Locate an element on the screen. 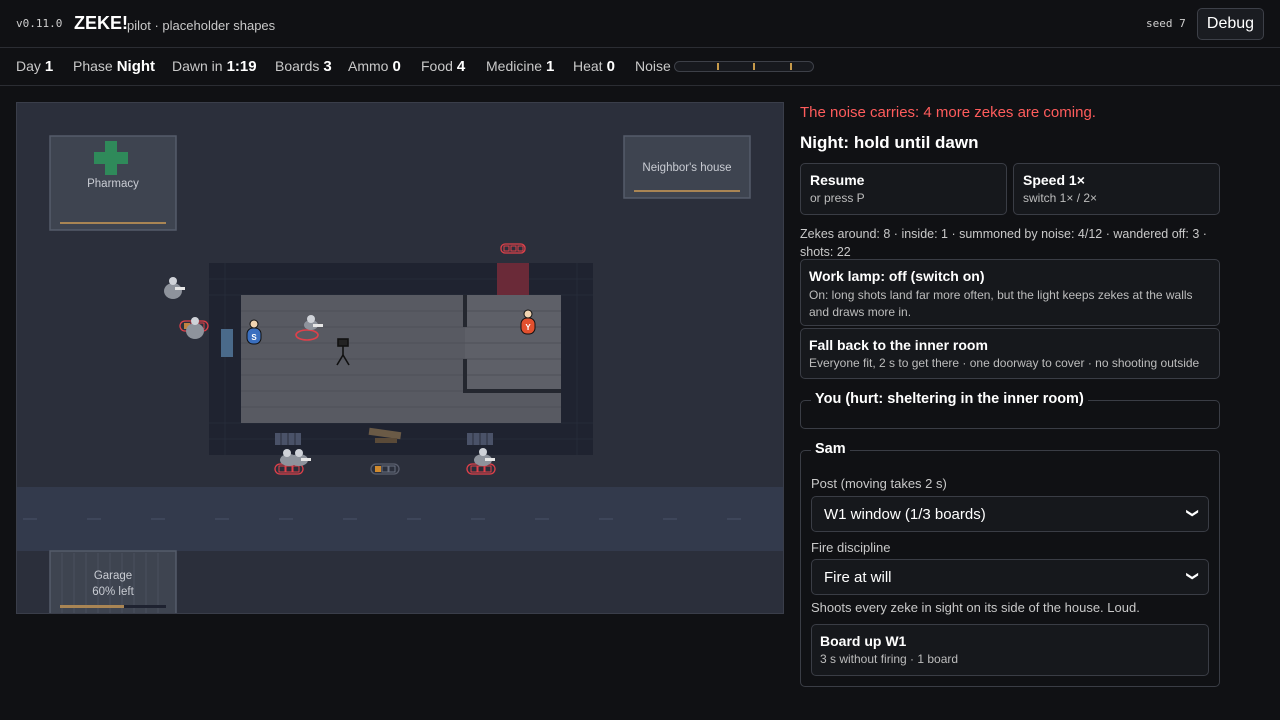  fall-back-title: Fall back to the inner room is located at coordinates (898, 345).